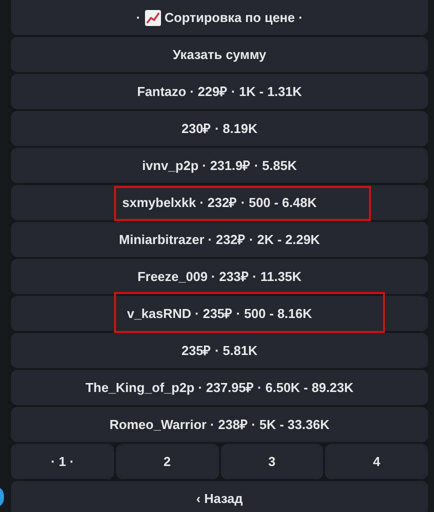 The height and width of the screenshot is (512, 434). What do you see at coordinates (219, 496) in the screenshot?
I see `back-button: ‹ Назад` at bounding box center [219, 496].